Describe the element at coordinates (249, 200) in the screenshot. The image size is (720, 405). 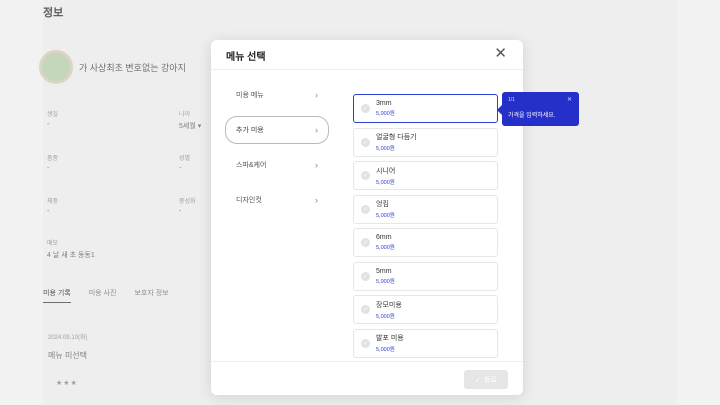
I see `category-label: 디자인컷` at that location.